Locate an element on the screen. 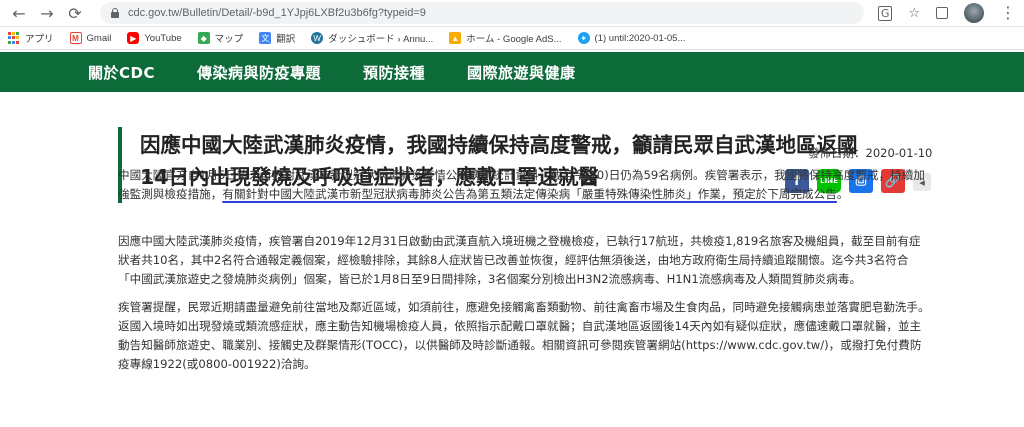  forward-icon: → is located at coordinates (47, 13).